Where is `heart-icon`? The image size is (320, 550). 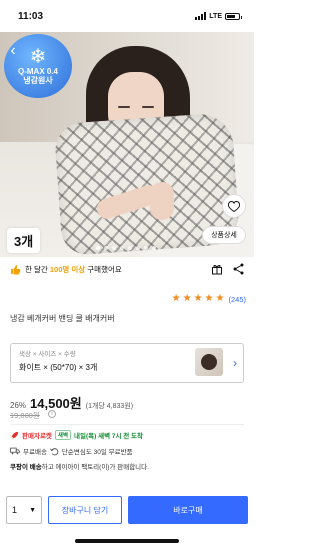
heart-icon is located at coordinates (234, 206).